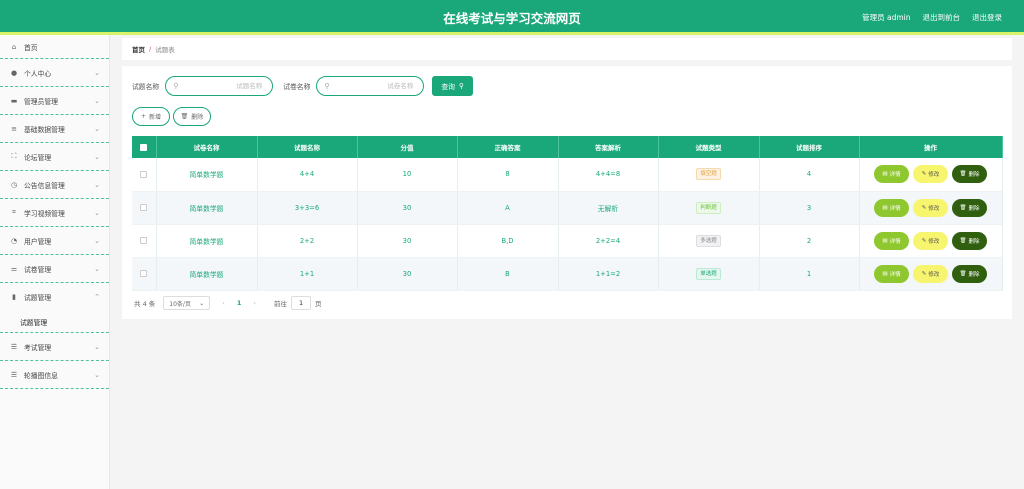  I want to click on sidebar-item-carousel: ☰ 轮播图信息 ⌄, so click(54, 375).